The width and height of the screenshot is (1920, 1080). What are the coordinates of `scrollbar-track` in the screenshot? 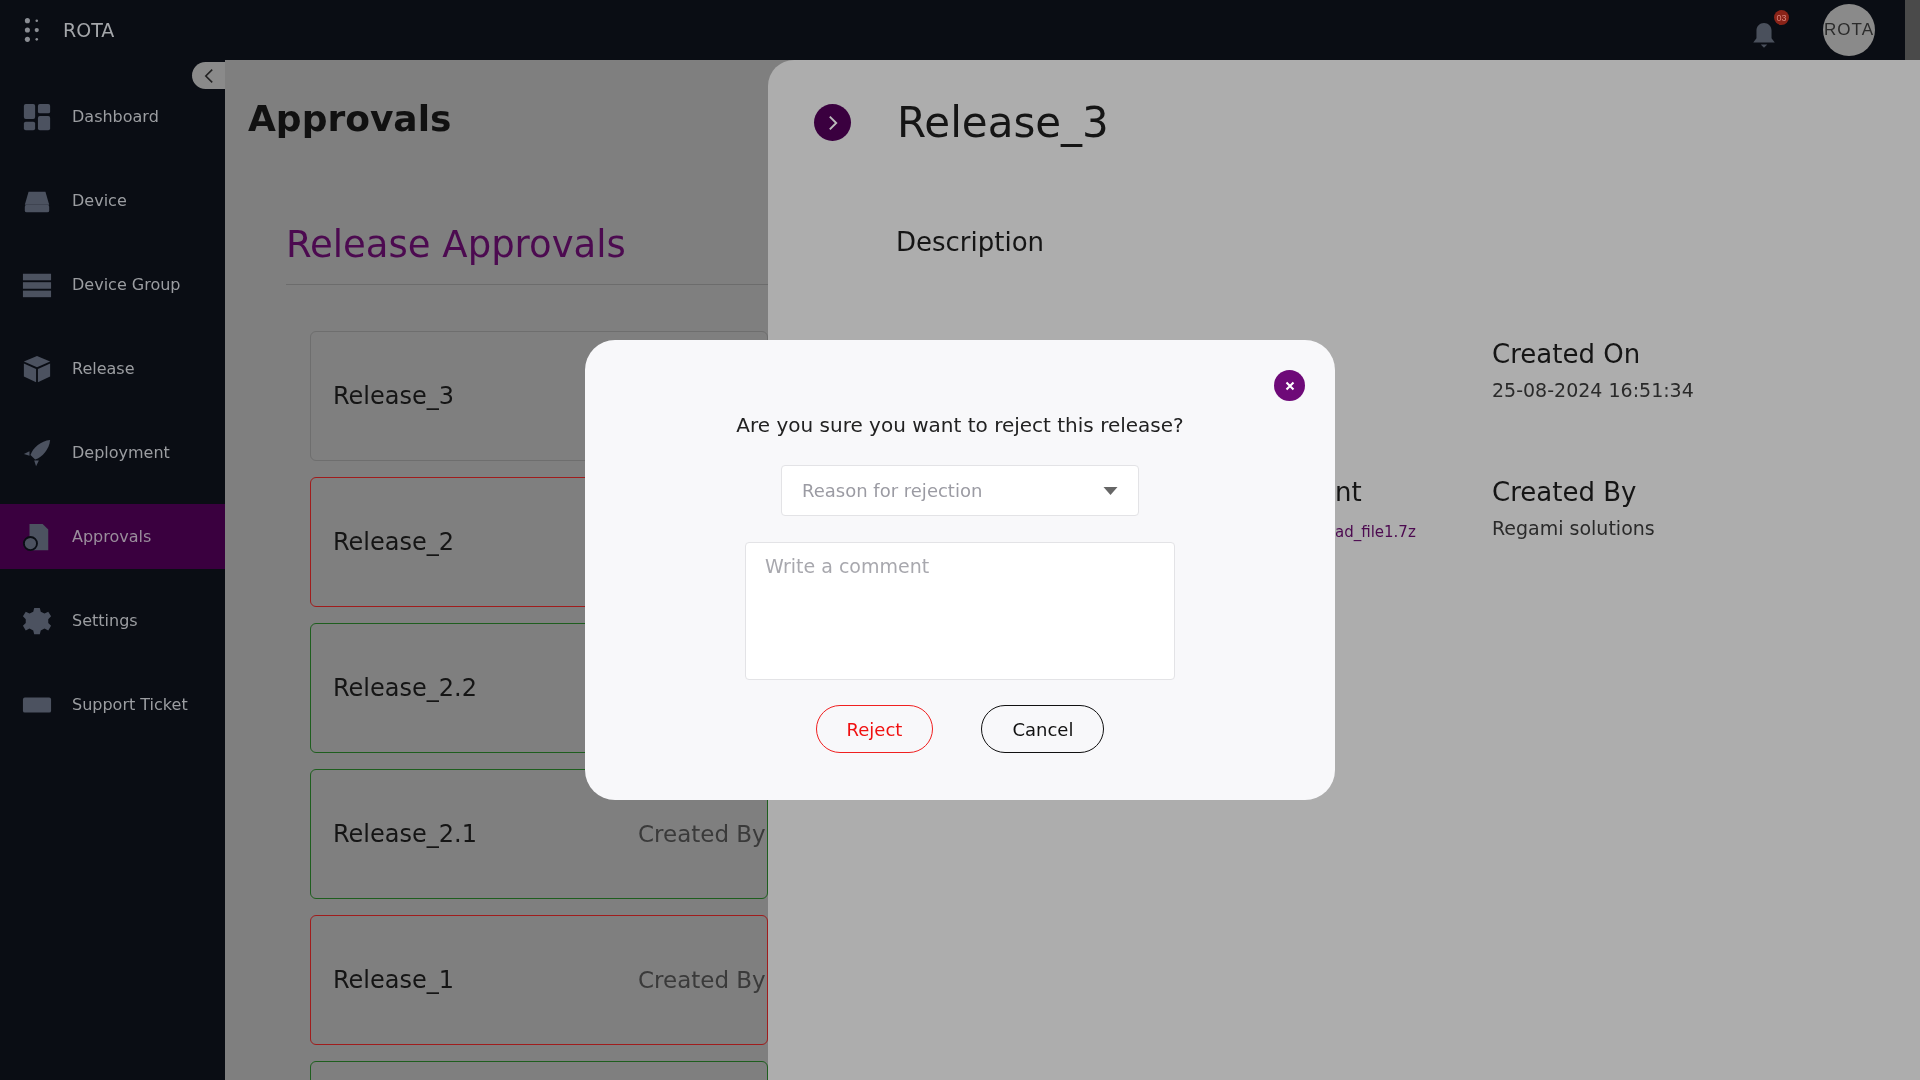 It's located at (1912, 30).